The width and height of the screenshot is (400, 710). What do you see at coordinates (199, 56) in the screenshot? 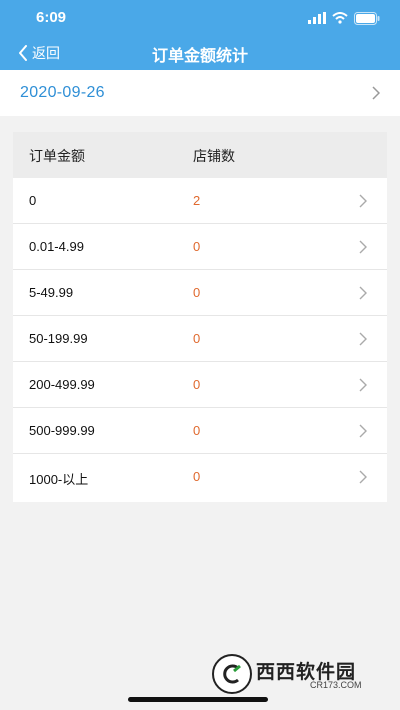
I see `page-title: 订单金额统计` at bounding box center [199, 56].